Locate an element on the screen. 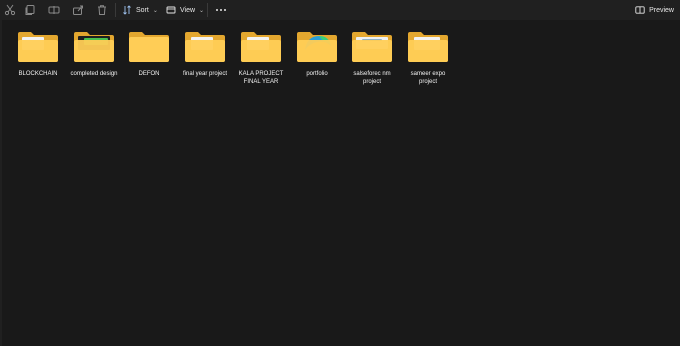 This screenshot has width=680, height=346. rename-icon is located at coordinates (54, 10).